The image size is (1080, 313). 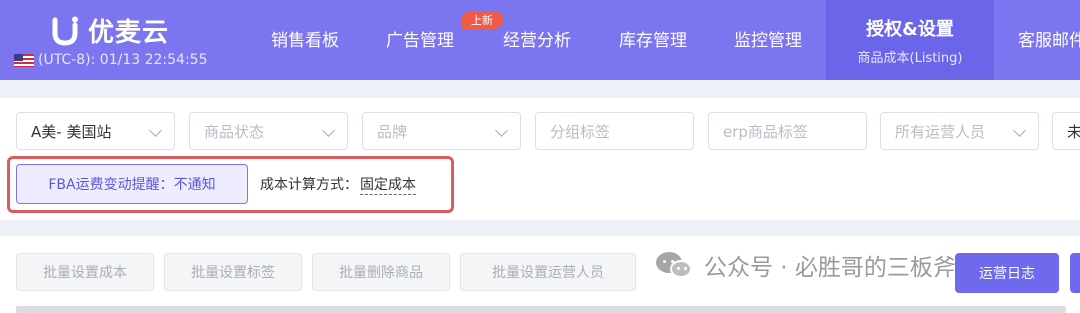 What do you see at coordinates (309, 185) in the screenshot?
I see `cost-method-label: 成本计算方式：` at bounding box center [309, 185].